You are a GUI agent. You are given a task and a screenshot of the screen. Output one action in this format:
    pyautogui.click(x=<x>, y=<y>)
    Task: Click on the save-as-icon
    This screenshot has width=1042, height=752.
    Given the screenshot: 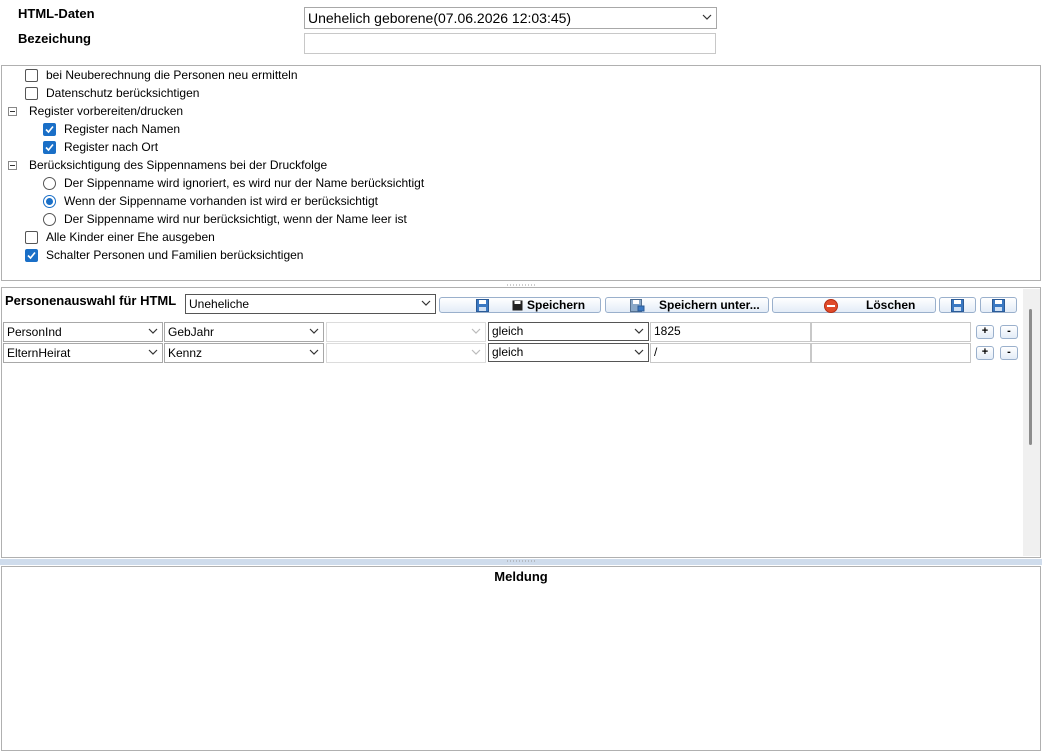 What is the action you would take?
    pyautogui.click(x=637, y=307)
    